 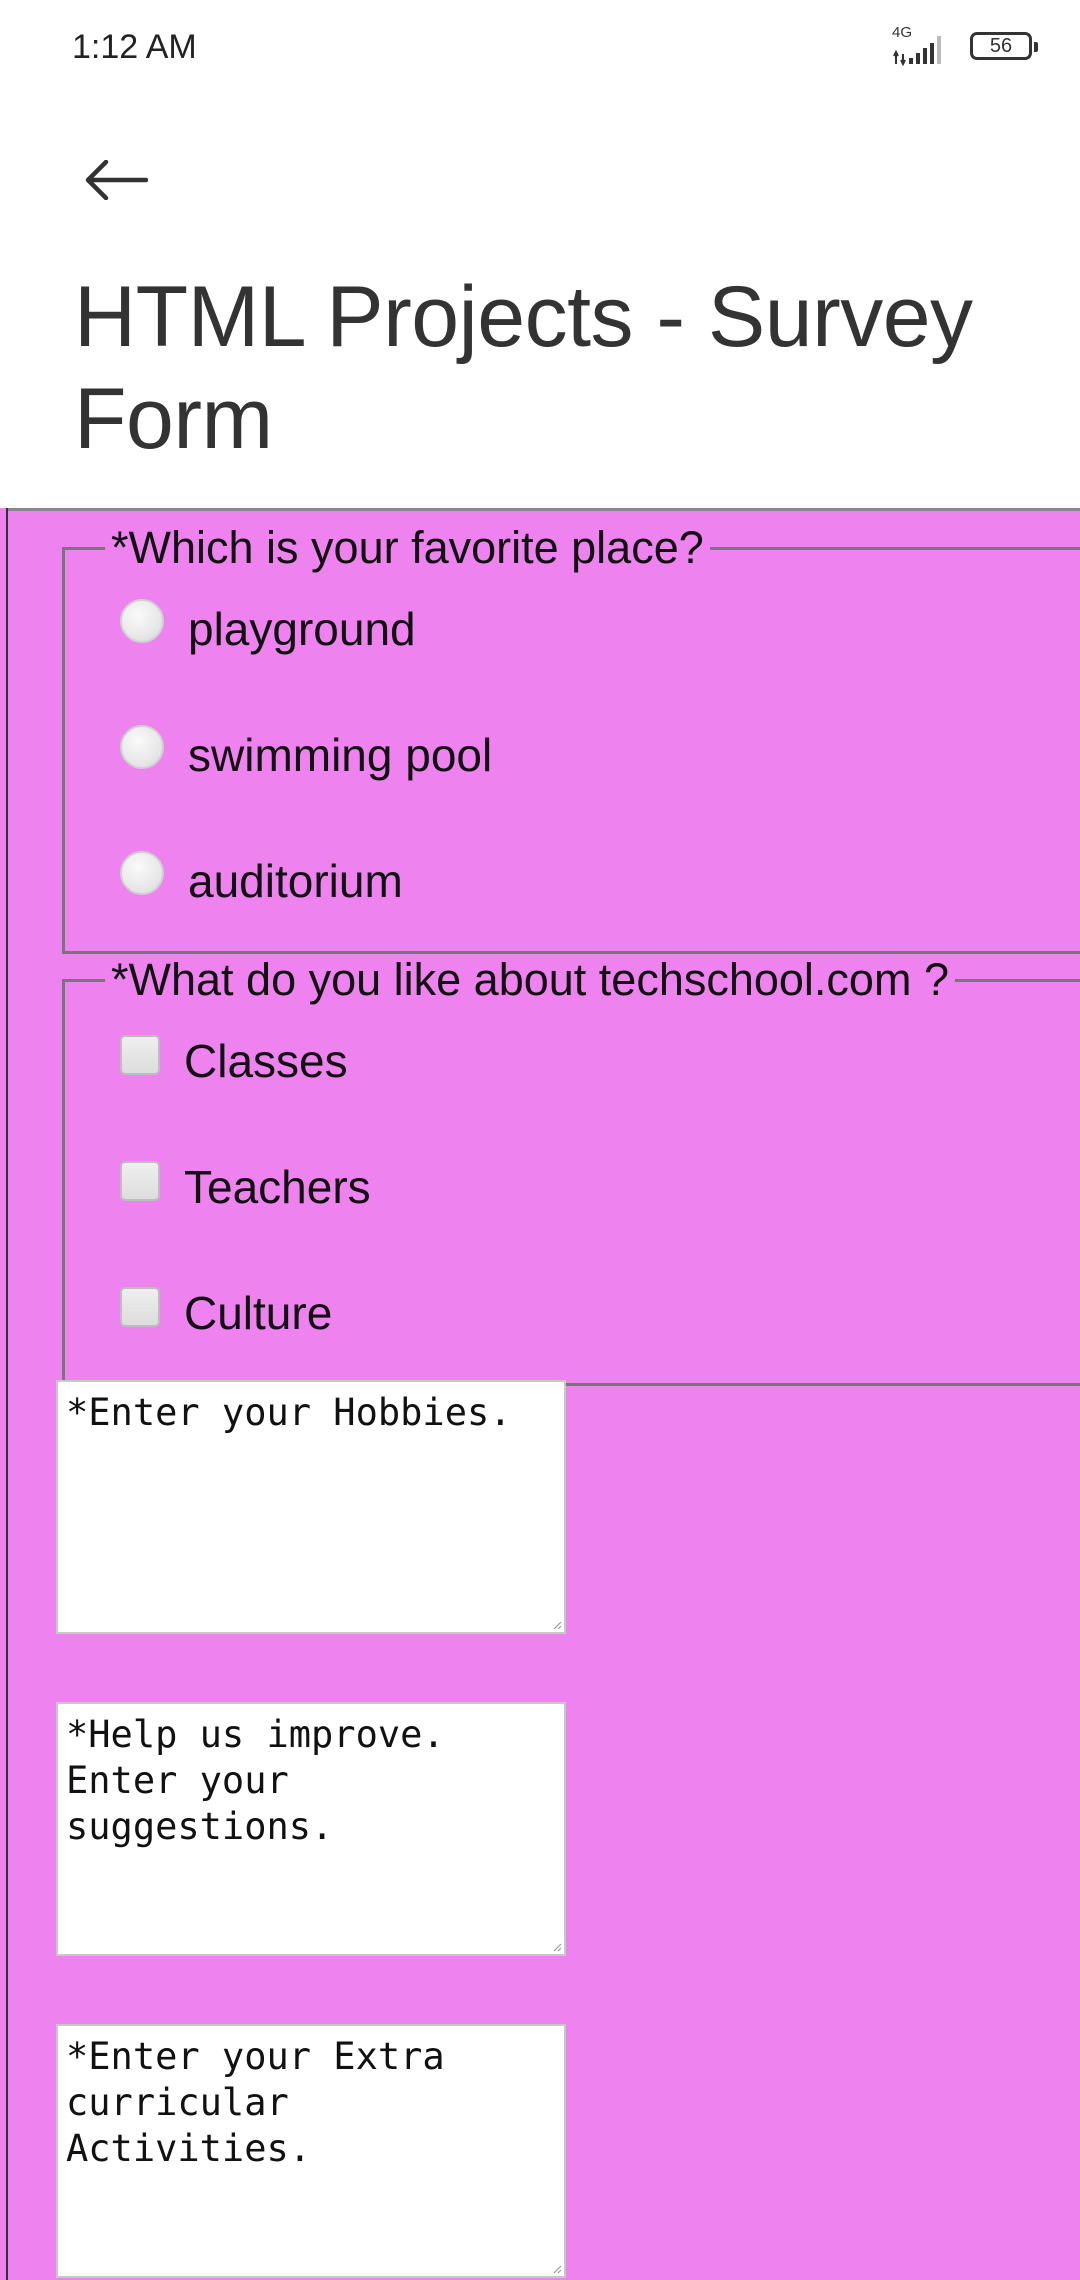 I want to click on page-title: HTML Projects - Survey Form, so click(x=523, y=368).